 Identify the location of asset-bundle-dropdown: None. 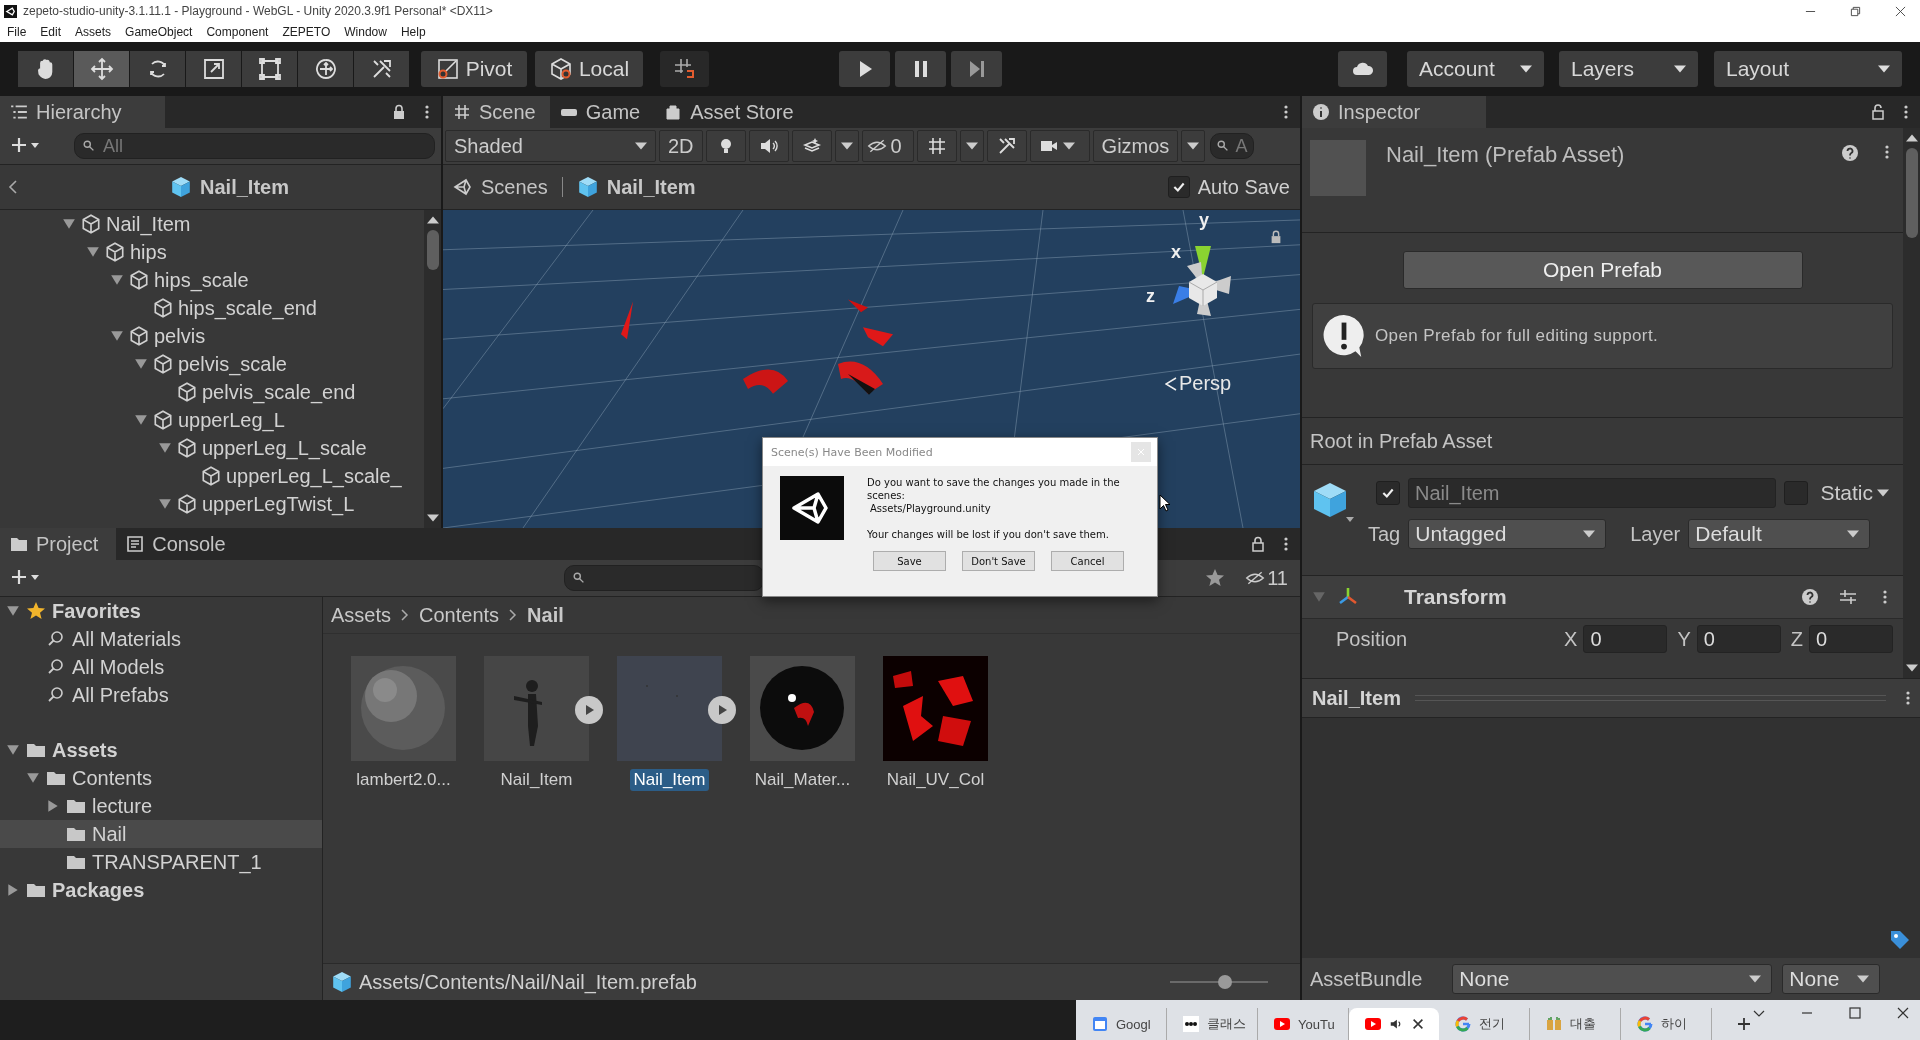
(1612, 979).